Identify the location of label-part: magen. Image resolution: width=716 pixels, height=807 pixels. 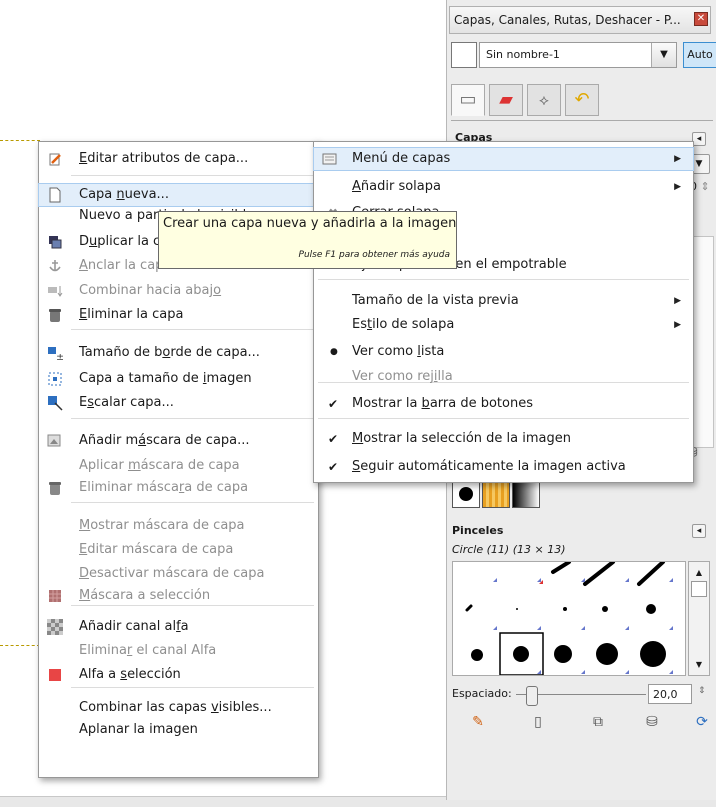
(229, 378).